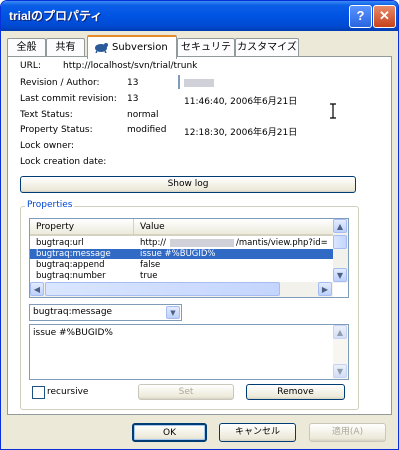 The image size is (399, 450). I want to click on title-bar: trialのプロパティ ? ✕, so click(199, 16).